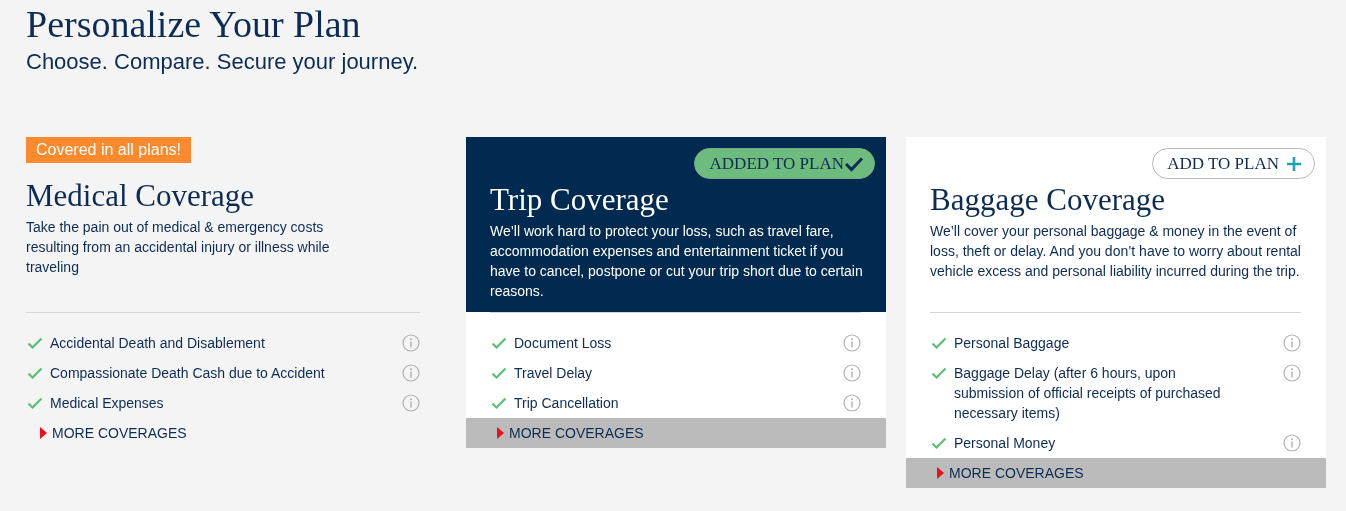  What do you see at coordinates (222, 62) in the screenshot?
I see `page-subtitle: Choose. Compare. Secure your journey.` at bounding box center [222, 62].